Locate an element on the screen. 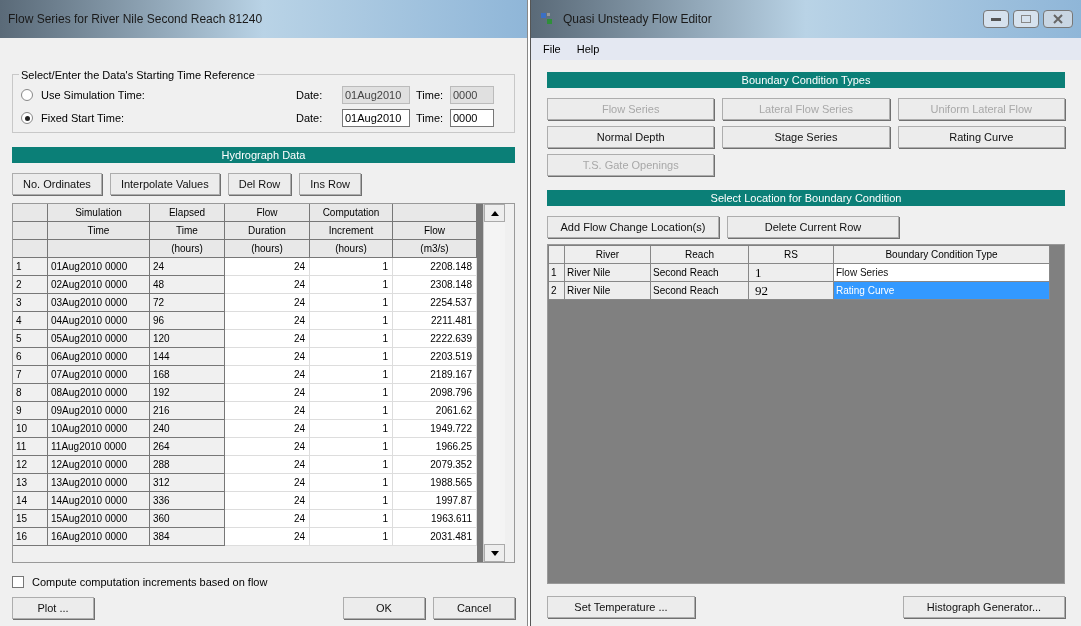  table-cell: 1963.611 is located at coordinates (435, 519).